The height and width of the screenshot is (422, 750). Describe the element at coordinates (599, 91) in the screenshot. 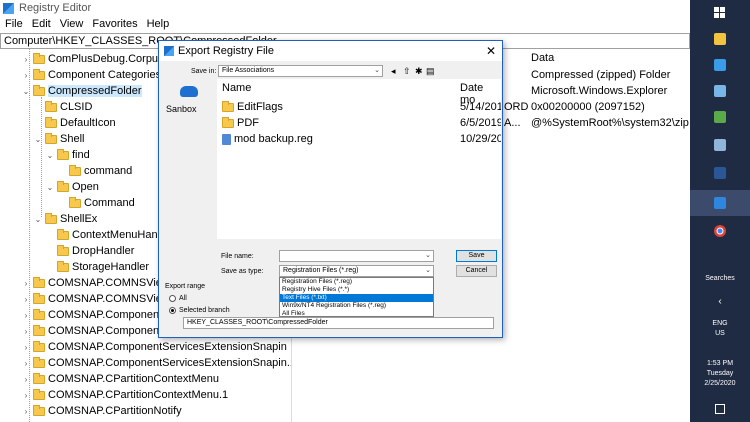

I see `value-data: Microsoft.Windows.Explorer` at that location.